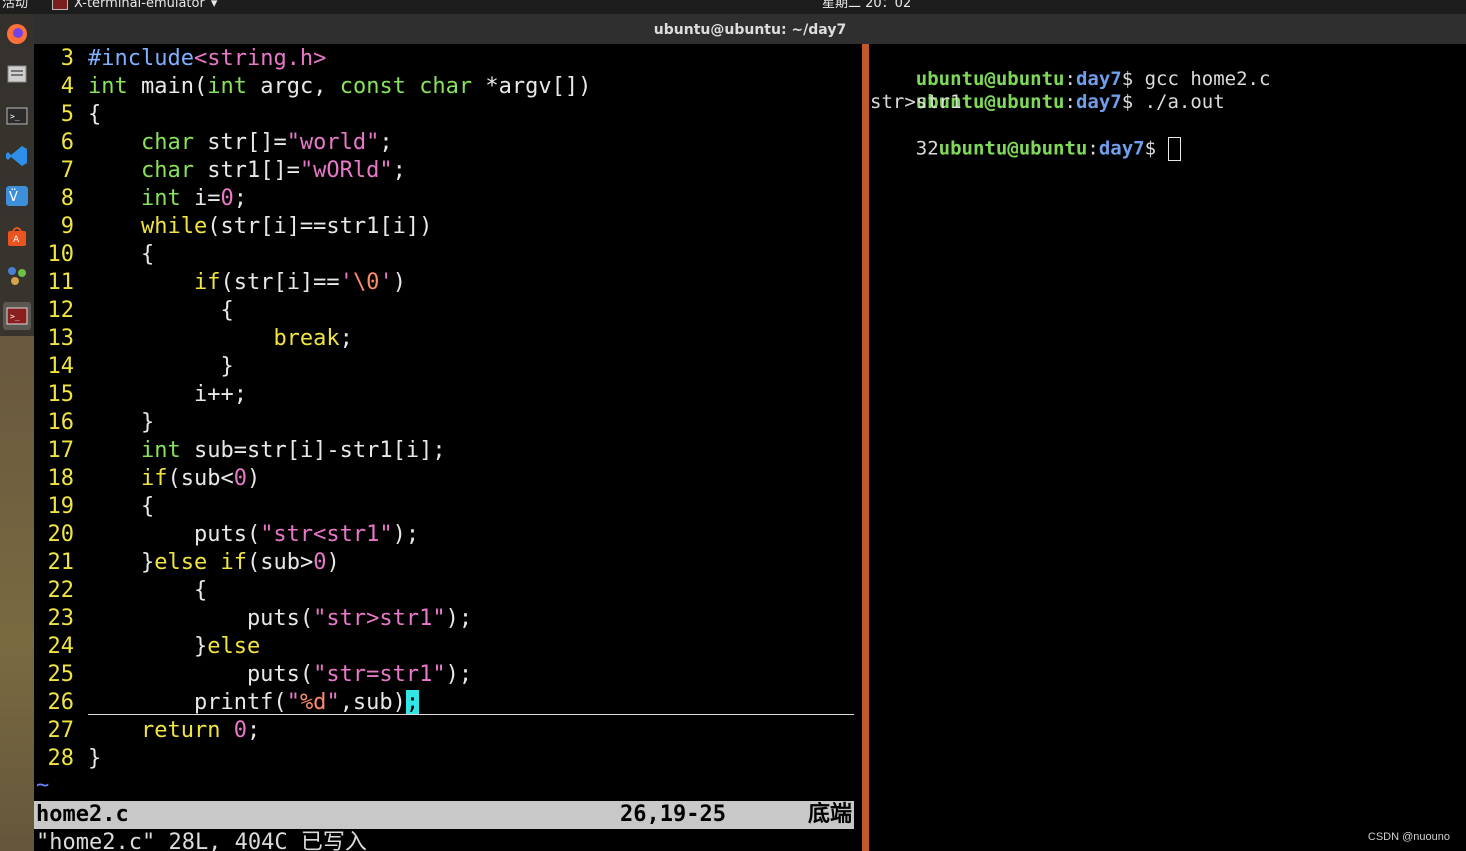  What do you see at coordinates (17, 74) in the screenshot?
I see `files-icon` at bounding box center [17, 74].